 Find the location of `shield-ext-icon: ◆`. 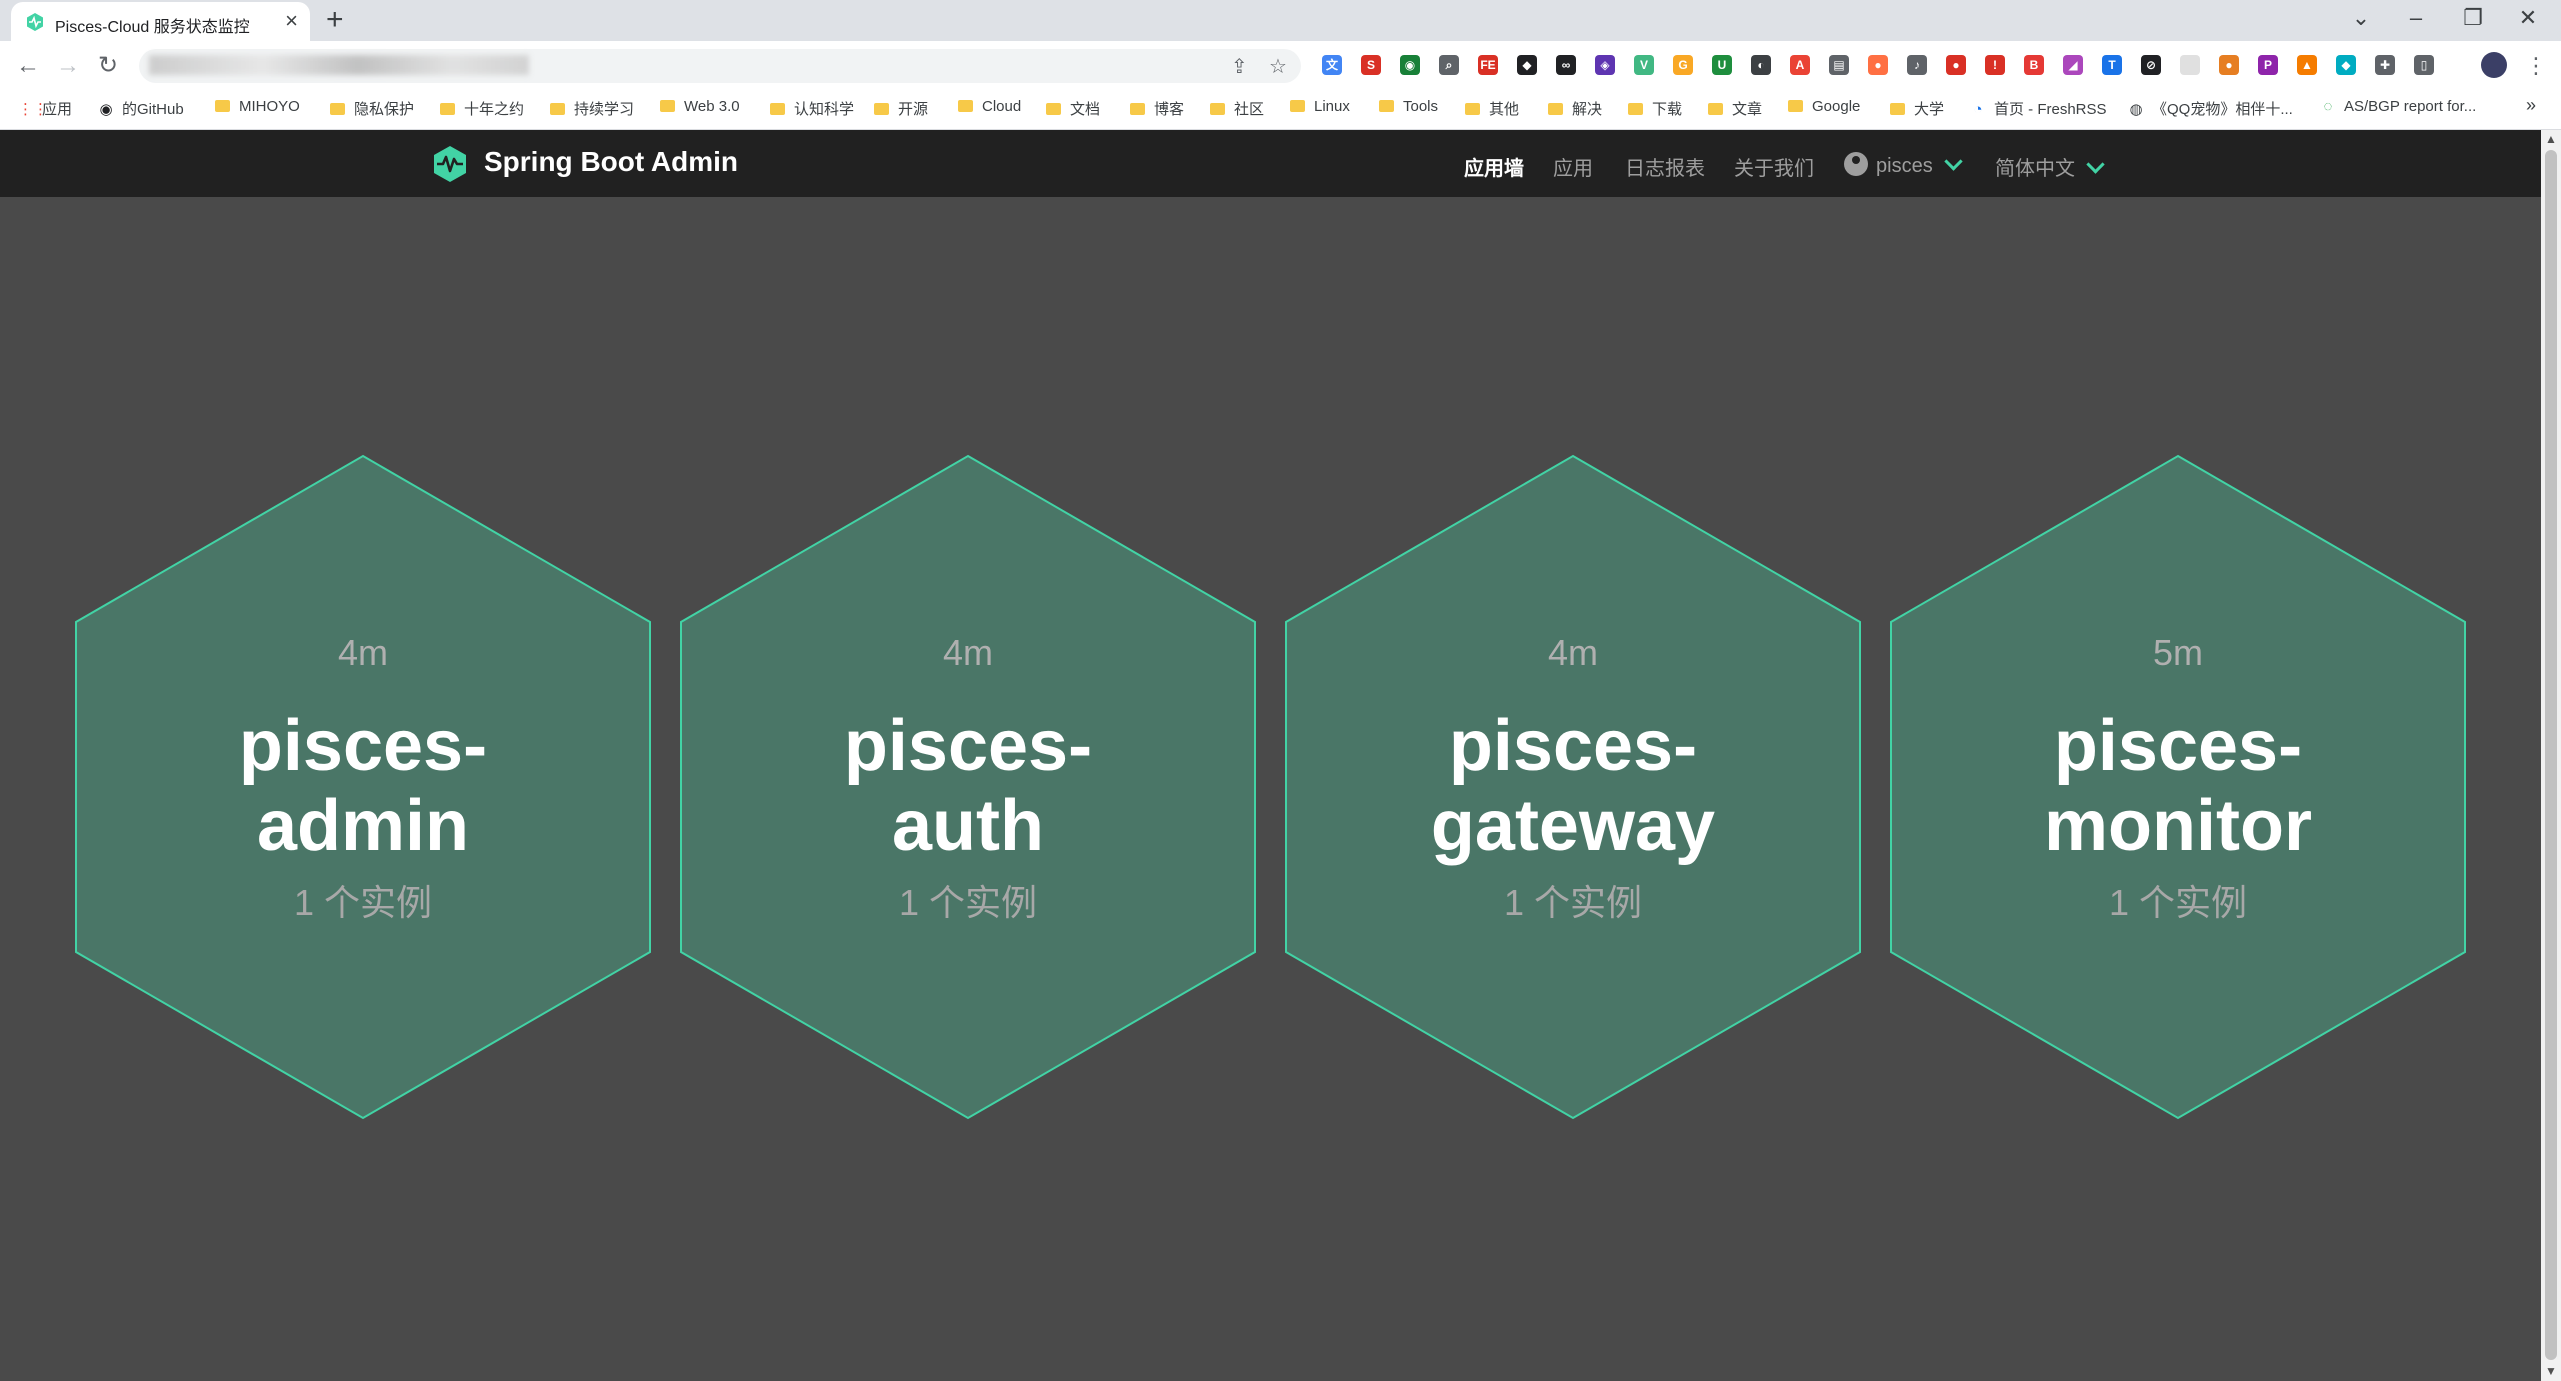

shield-ext-icon: ◆ is located at coordinates (2346, 65).